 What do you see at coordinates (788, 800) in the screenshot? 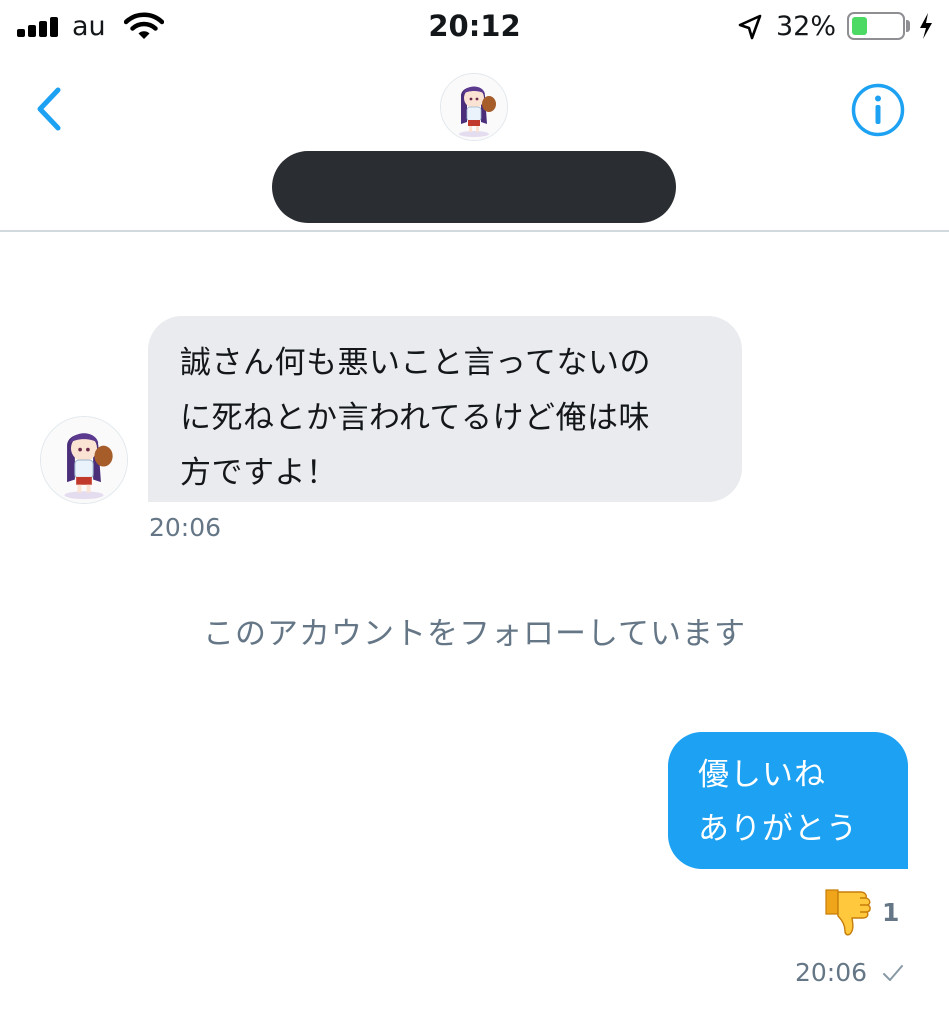
I see `outgoing-message-bubble: 優しいね ありがとう` at bounding box center [788, 800].